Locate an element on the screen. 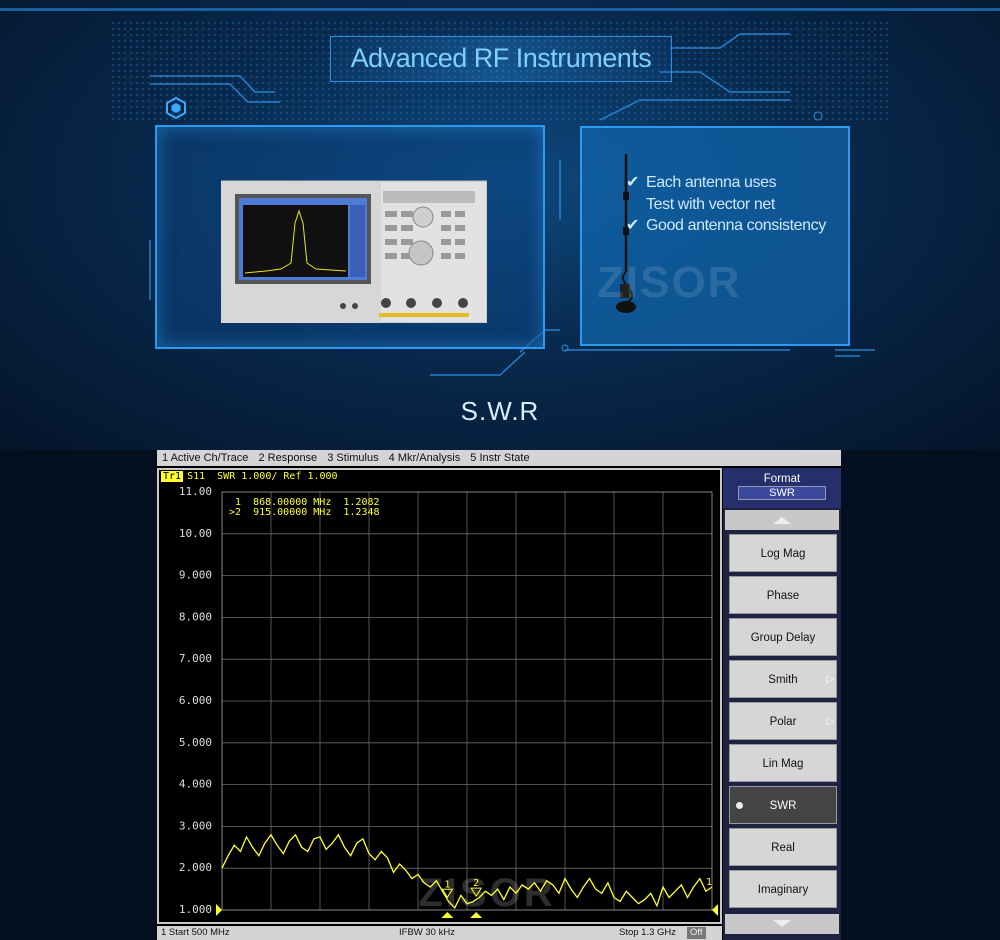 This screenshot has width=1000, height=940. reference-right-arrow is located at coordinates (715, 910).